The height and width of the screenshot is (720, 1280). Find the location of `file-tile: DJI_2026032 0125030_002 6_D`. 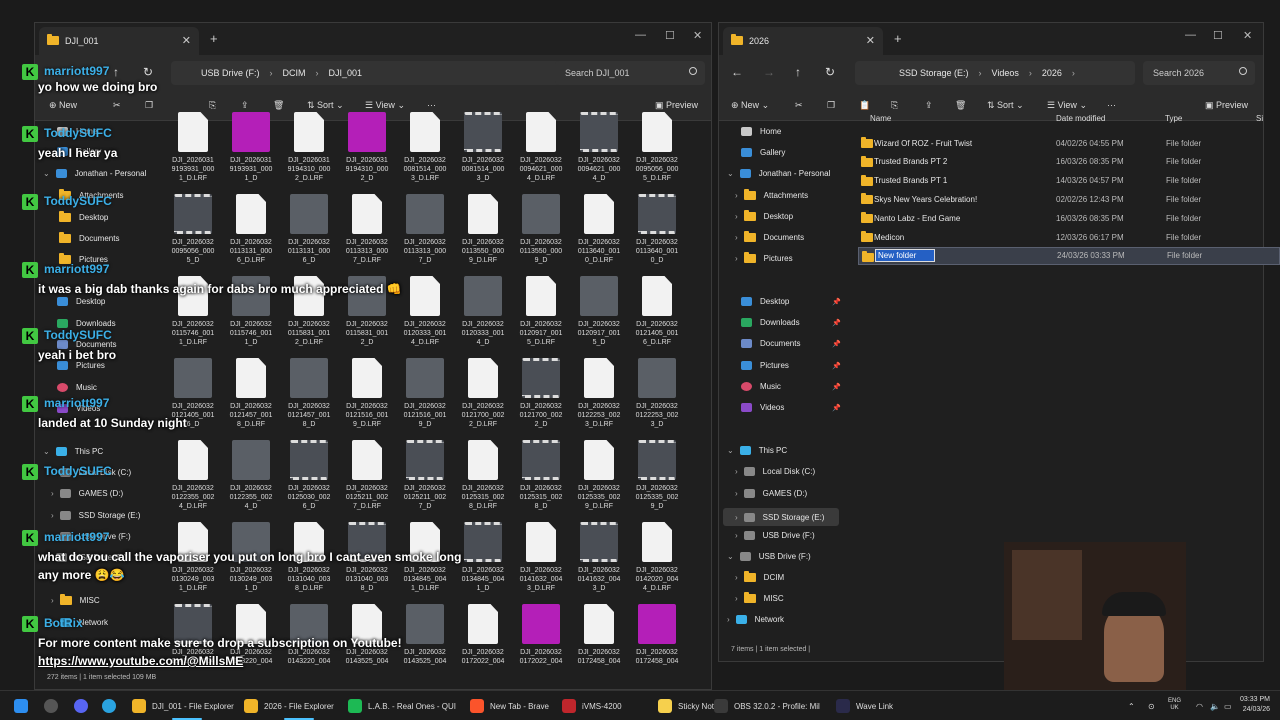

file-tile: DJI_2026032 0125030_002 6_D is located at coordinates (309, 475).